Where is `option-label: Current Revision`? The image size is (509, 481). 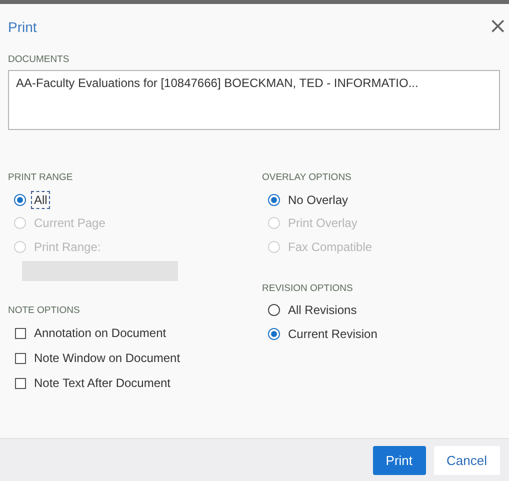
option-label: Current Revision is located at coordinates (333, 334).